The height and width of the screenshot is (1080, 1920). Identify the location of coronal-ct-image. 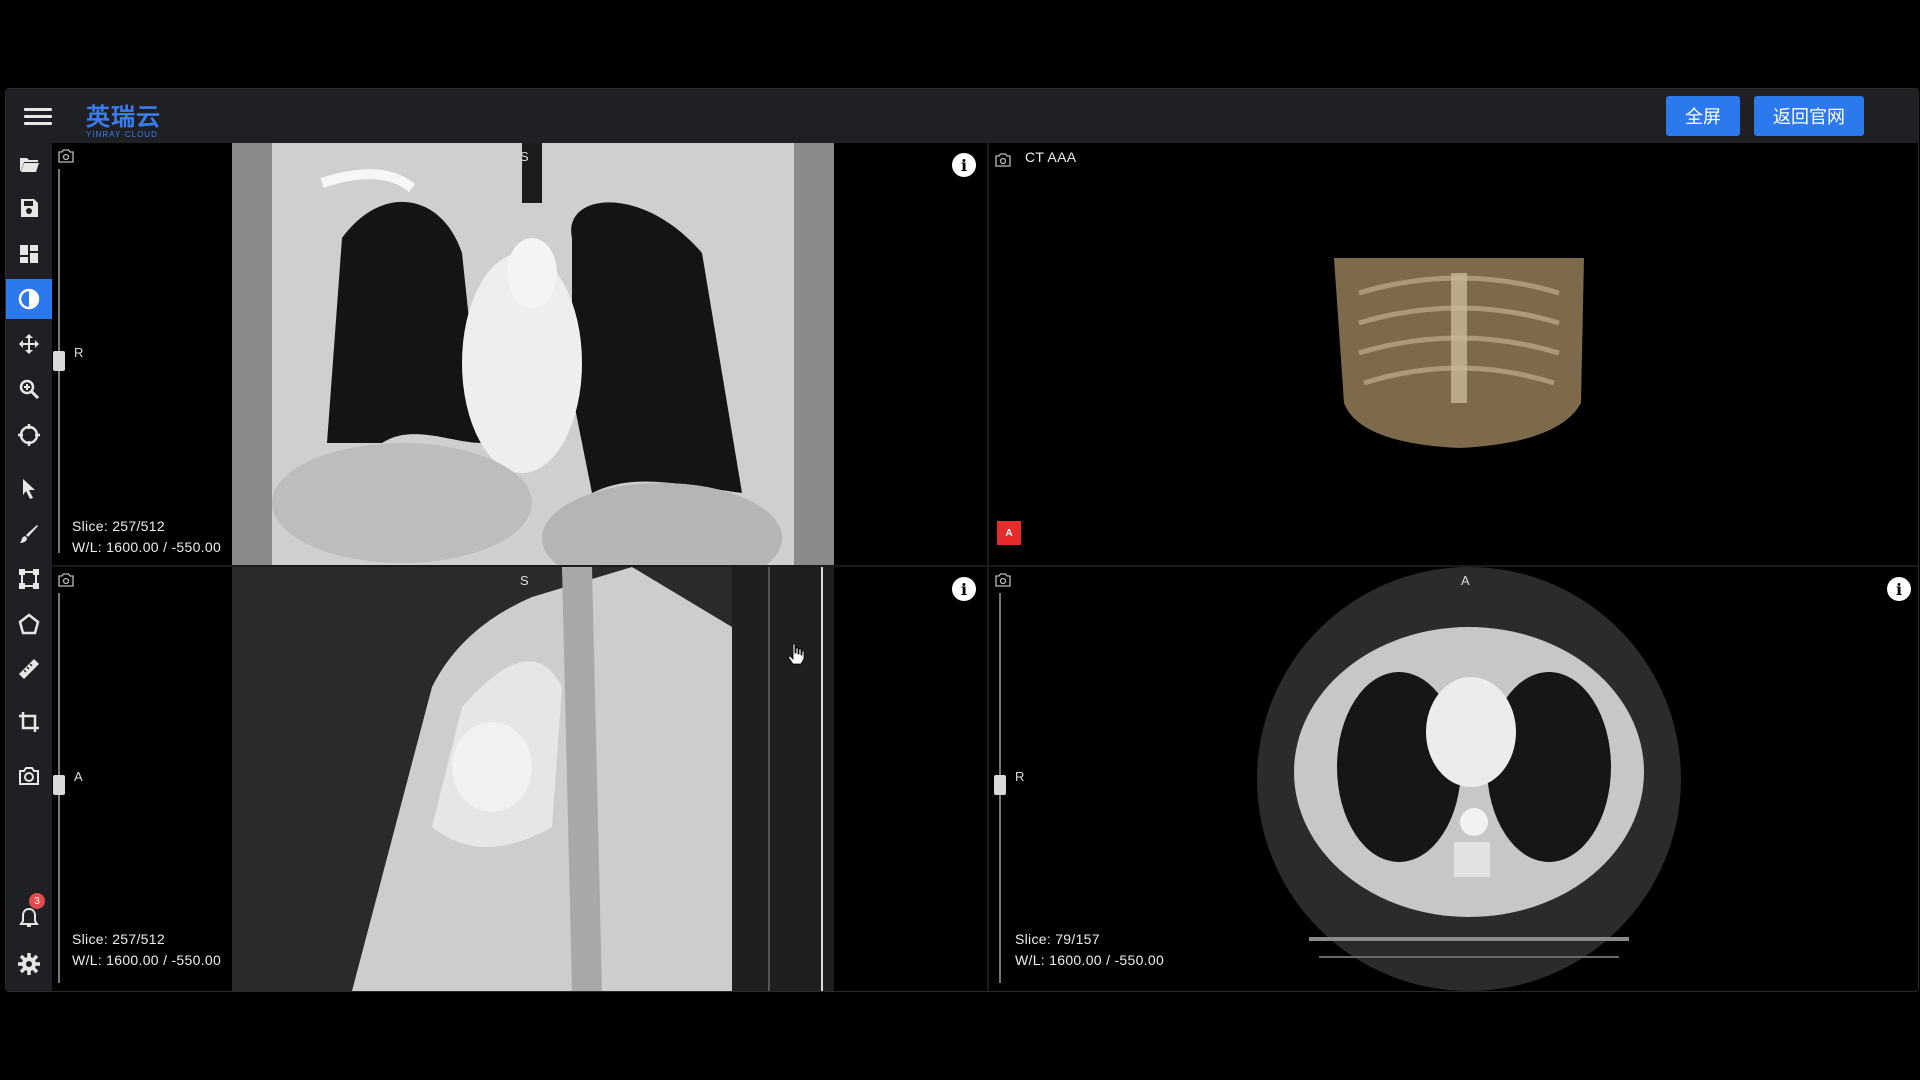
(533, 354).